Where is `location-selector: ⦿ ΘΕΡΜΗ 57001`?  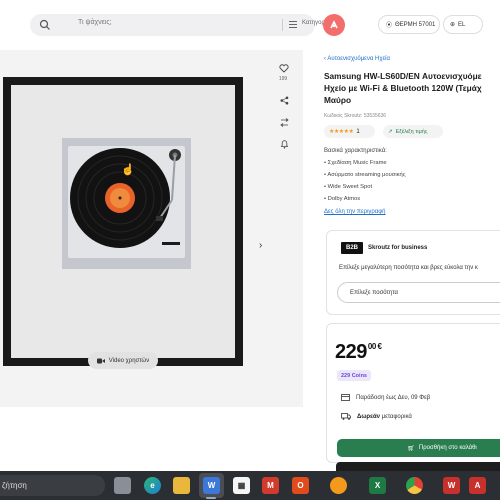
location-selector: ⦿ ΘΕΡΜΗ 57001 is located at coordinates (409, 24).